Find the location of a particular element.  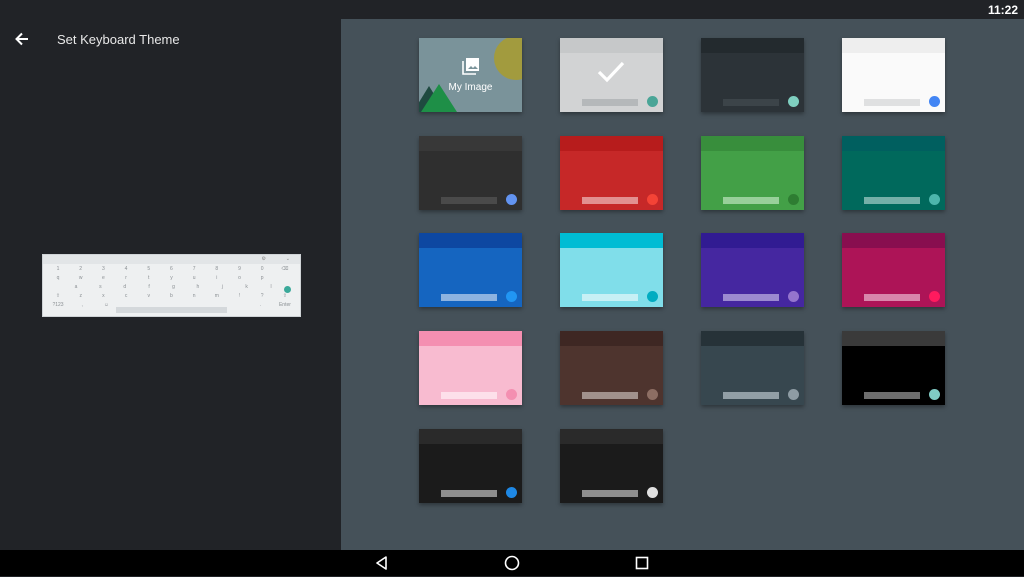

theme-tile-pink-magenta is located at coordinates (893, 270).